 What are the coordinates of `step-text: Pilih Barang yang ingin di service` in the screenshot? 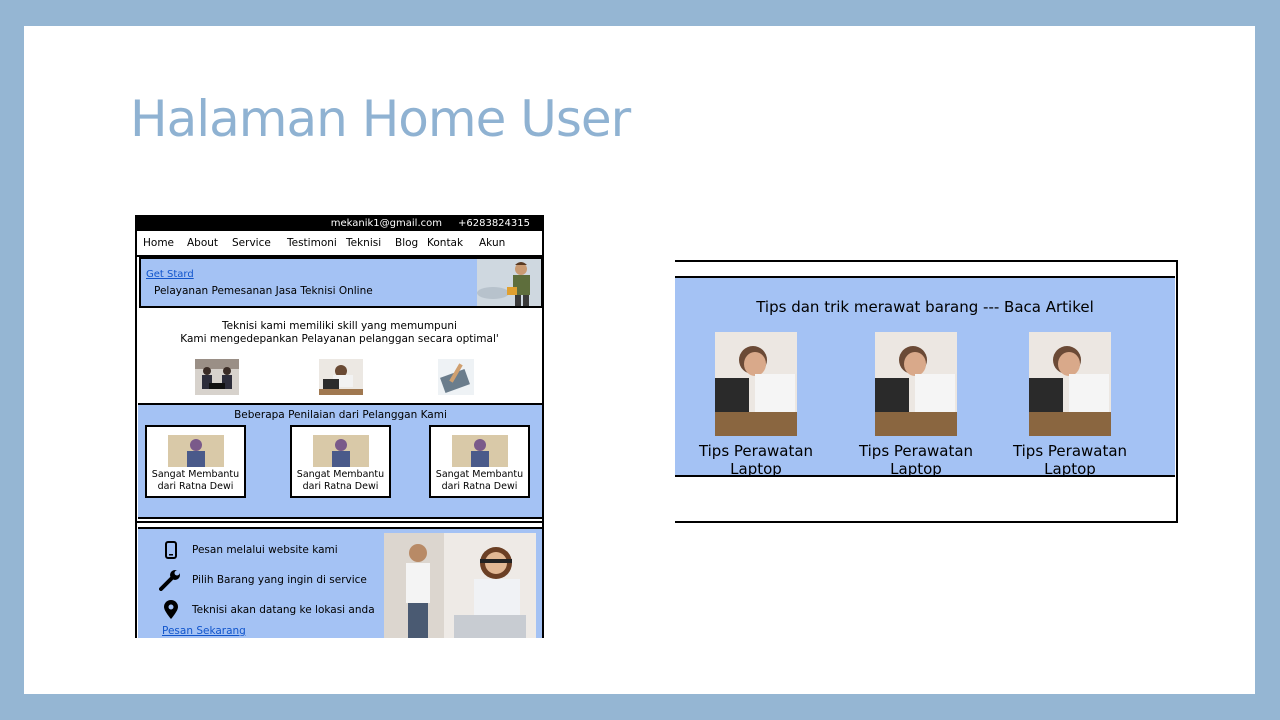 It's located at (279, 580).